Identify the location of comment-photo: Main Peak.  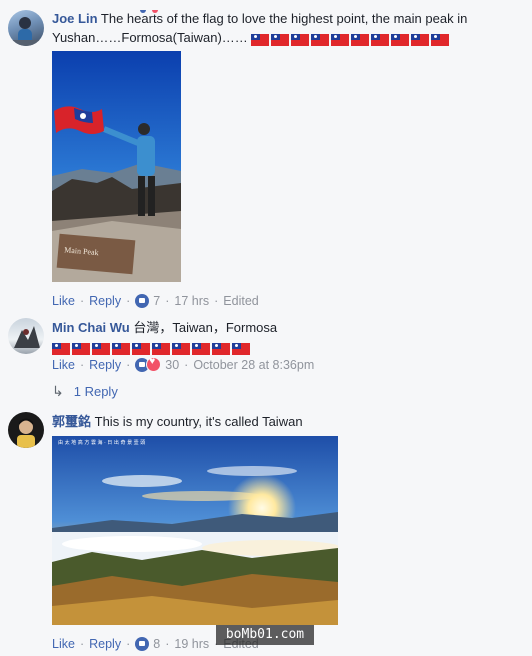
(116, 166).